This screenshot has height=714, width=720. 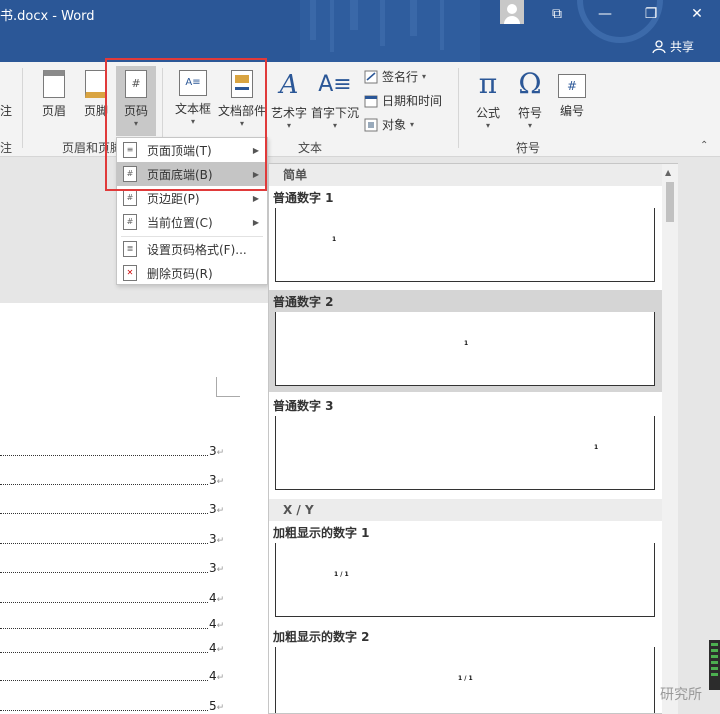 I want to click on dropcap-icon: A≡, so click(x=335, y=84).